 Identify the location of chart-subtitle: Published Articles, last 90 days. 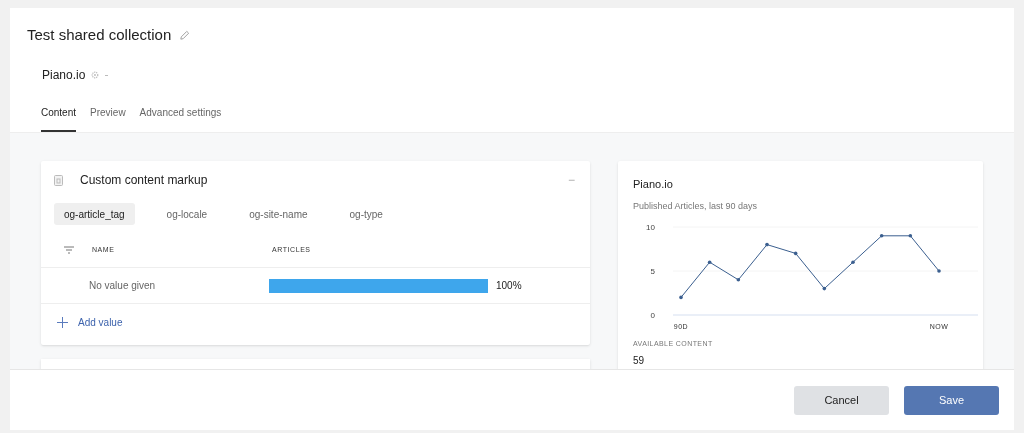
(696, 206).